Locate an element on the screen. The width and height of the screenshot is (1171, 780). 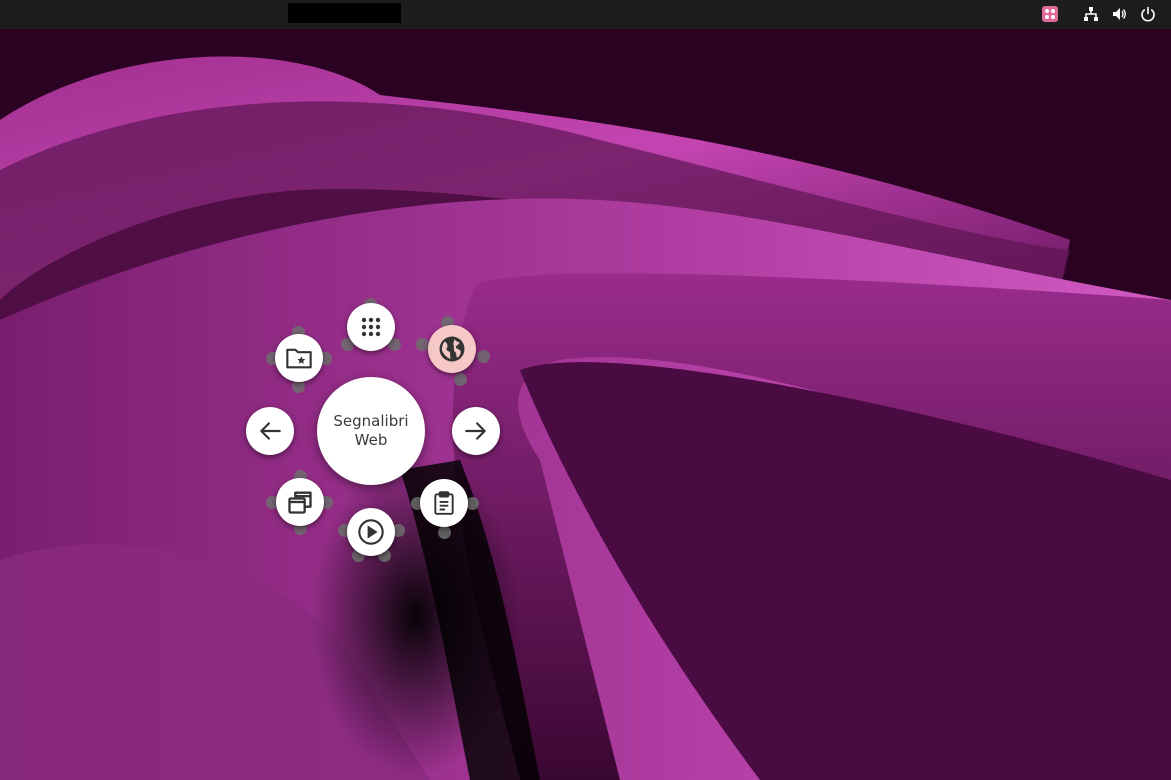
back-button is located at coordinates (270, 431).